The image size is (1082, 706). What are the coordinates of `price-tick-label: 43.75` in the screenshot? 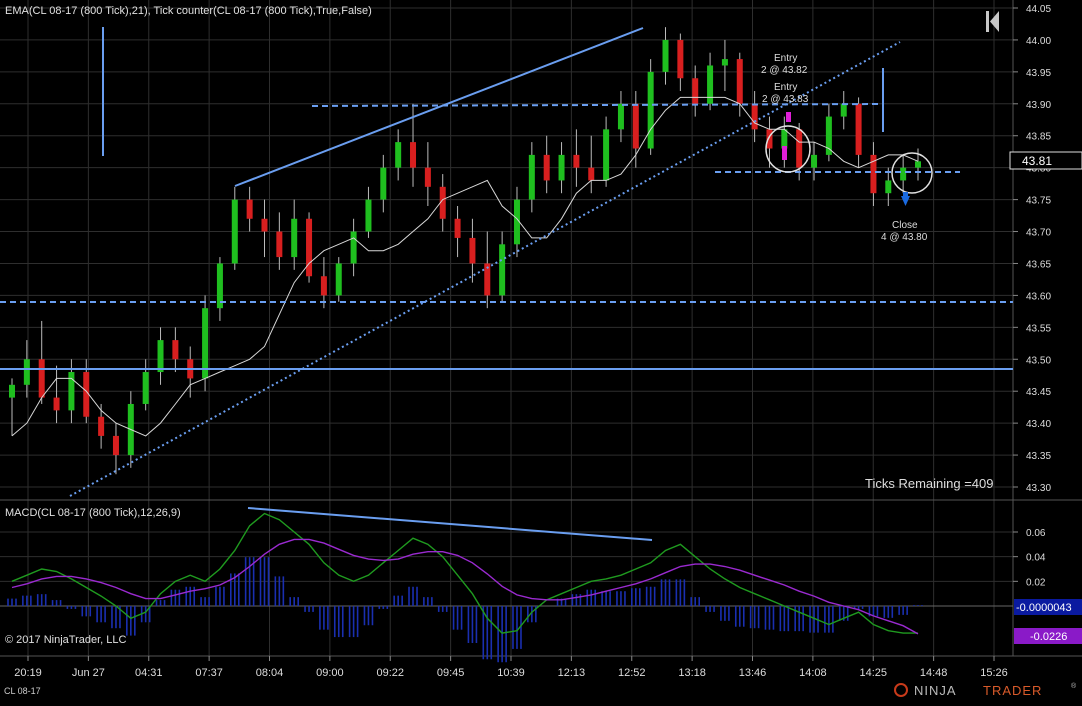 It's located at (1038, 201).